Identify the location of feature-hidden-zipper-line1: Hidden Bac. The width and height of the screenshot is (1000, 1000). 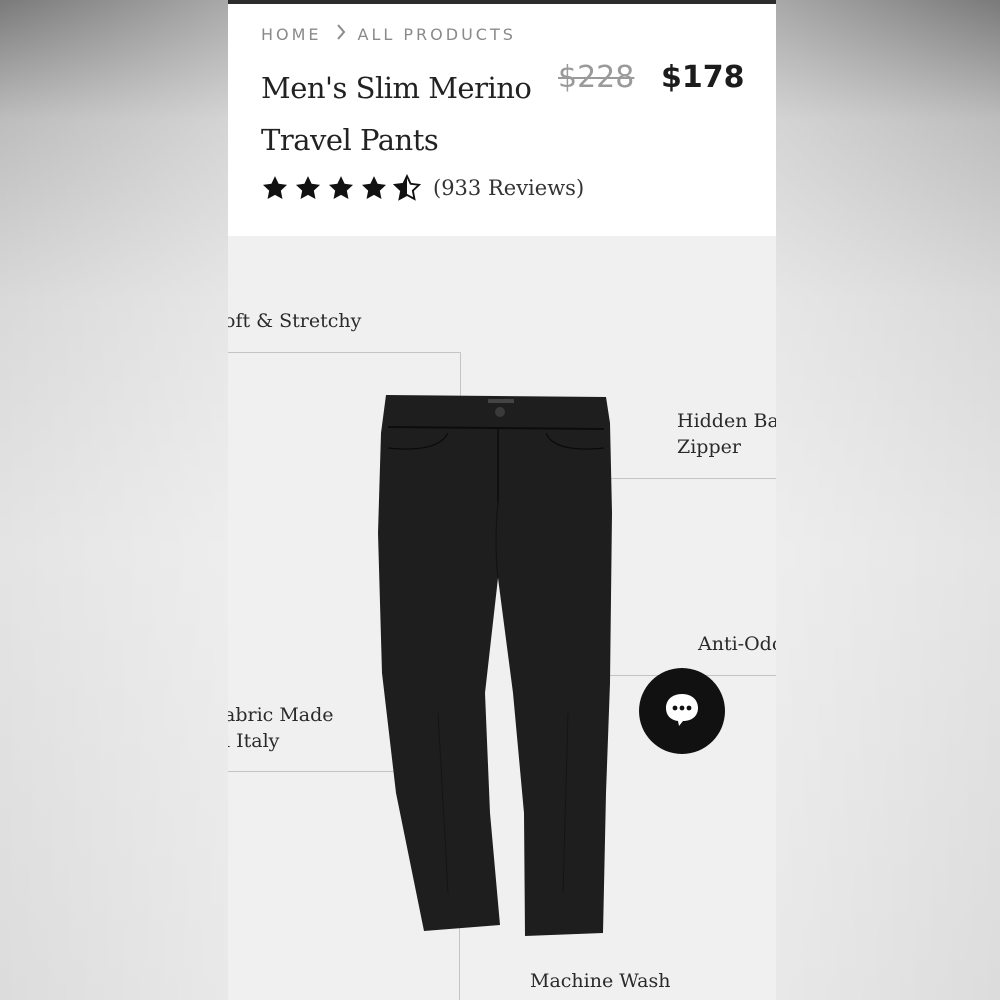
(726, 421).